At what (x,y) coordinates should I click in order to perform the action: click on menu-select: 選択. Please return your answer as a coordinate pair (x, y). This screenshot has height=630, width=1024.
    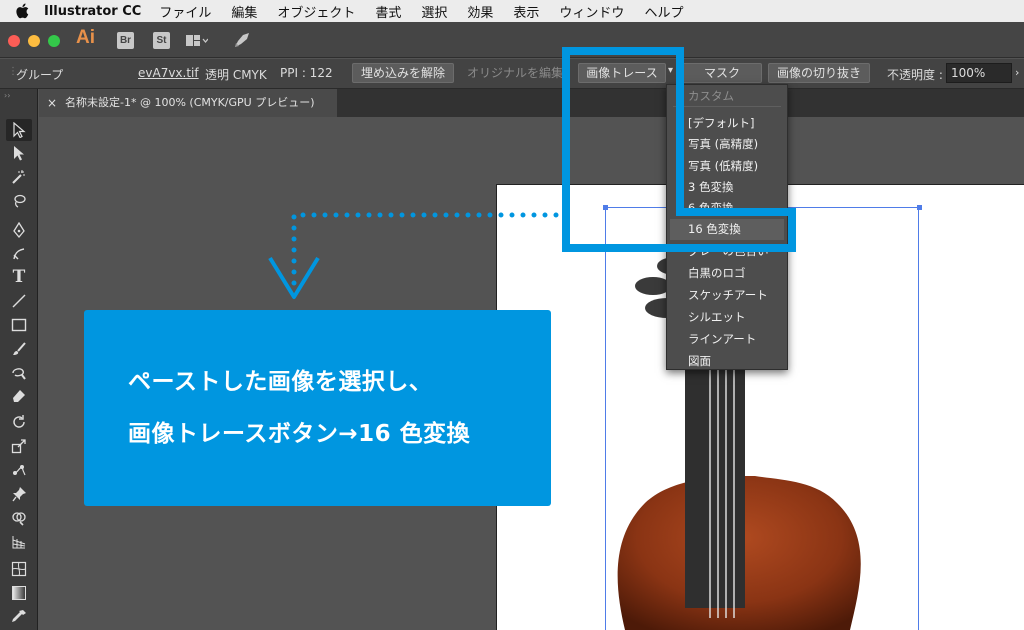
    Looking at the image, I should click on (434, 11).